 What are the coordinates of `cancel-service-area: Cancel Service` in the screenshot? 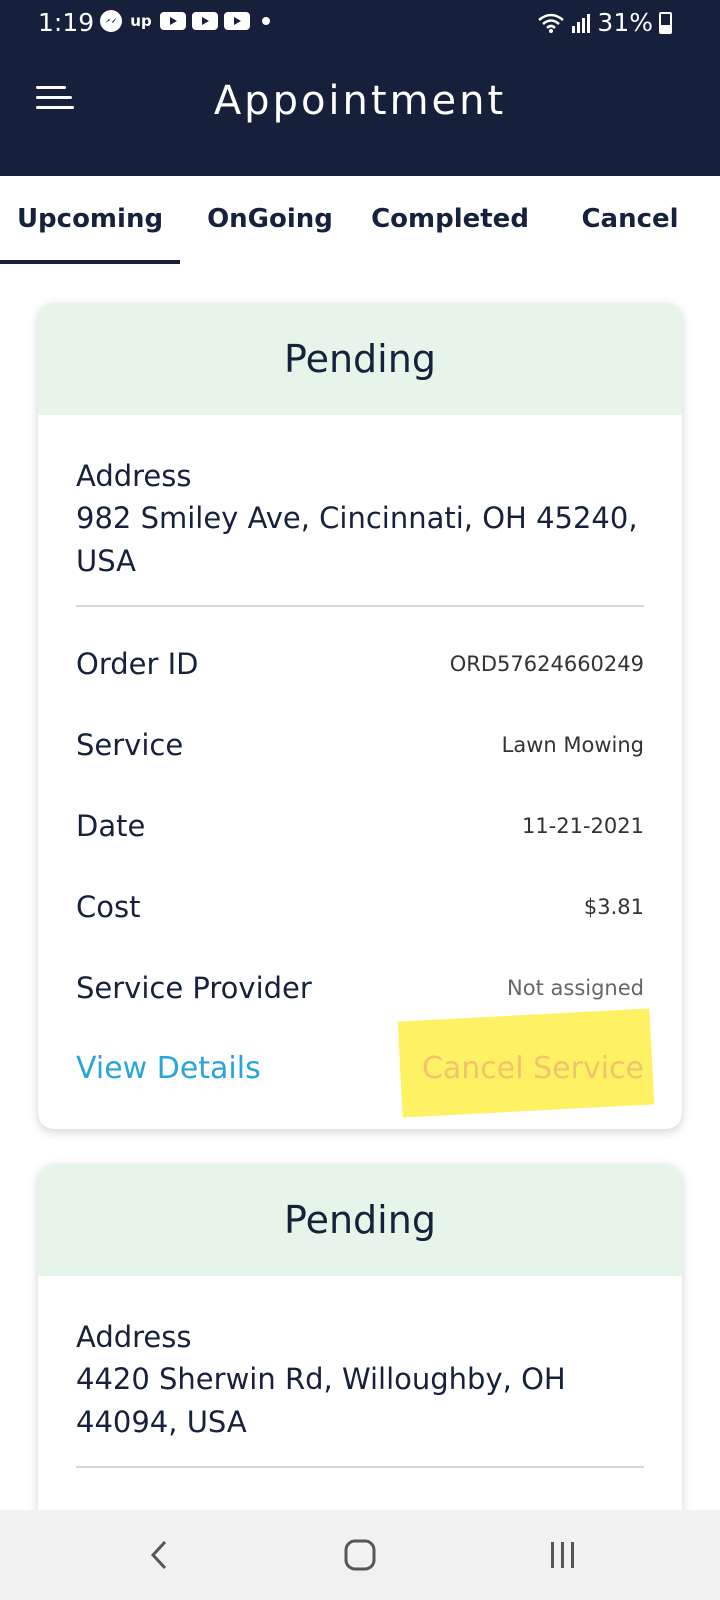 It's located at (526, 1062).